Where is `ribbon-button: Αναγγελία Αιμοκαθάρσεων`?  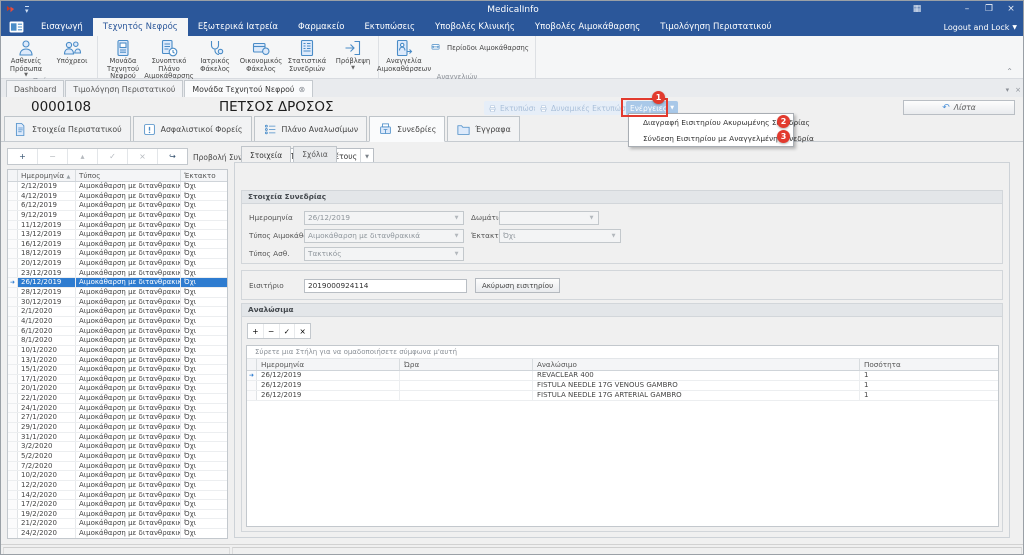
ribbon-button: Αναγγελία Αιμοκαθάρσεων is located at coordinates (404, 55).